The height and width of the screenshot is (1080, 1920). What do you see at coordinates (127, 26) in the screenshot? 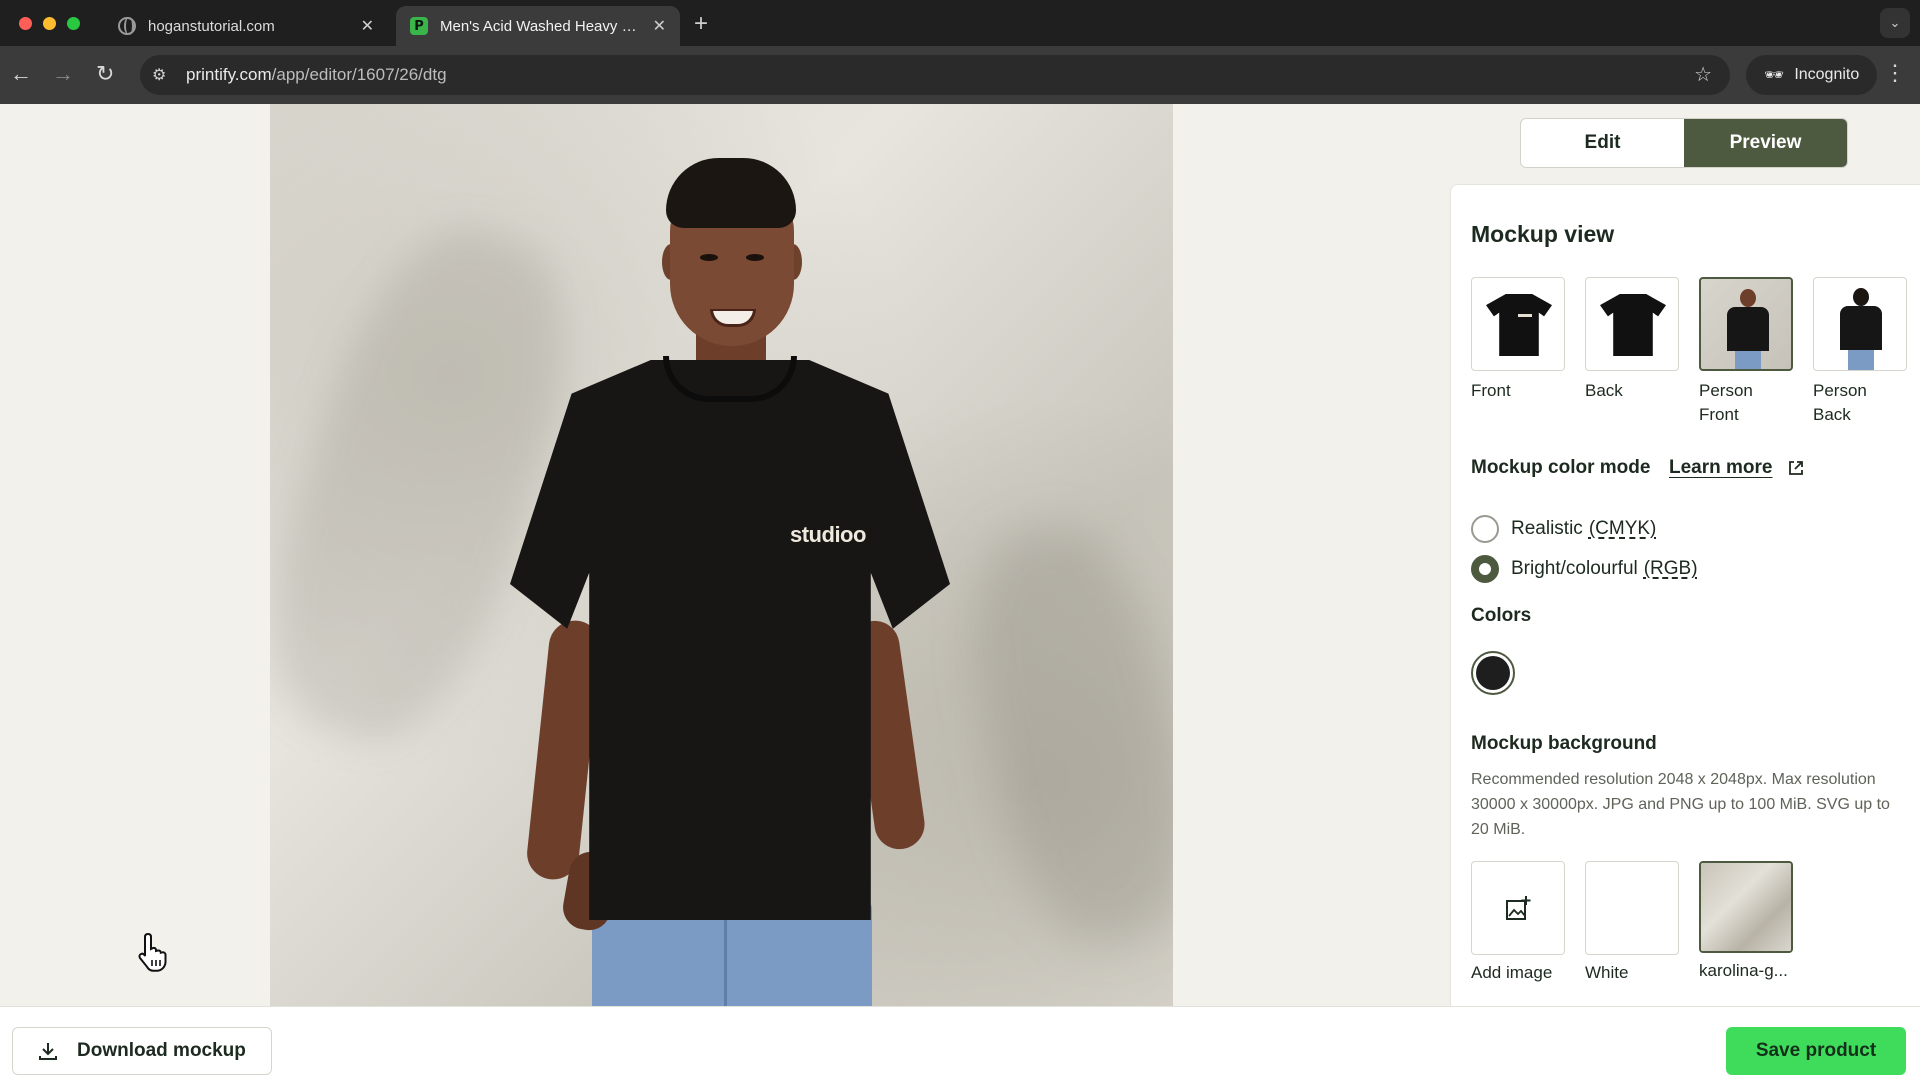
I see `globe-icon` at bounding box center [127, 26].